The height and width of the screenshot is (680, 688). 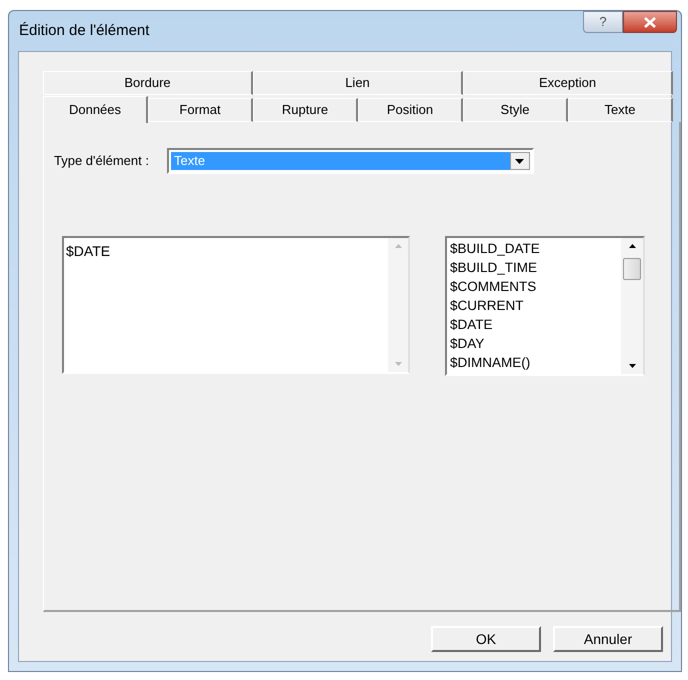 I want to click on caret-icon, so click(x=519, y=161).